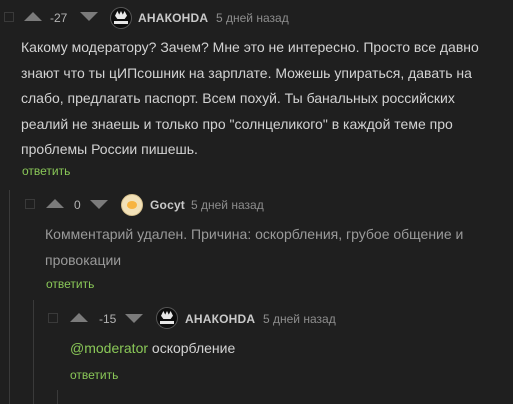 Image resolution: width=513 pixels, height=404 pixels. Describe the element at coordinates (83, 259) in the screenshot. I see `comment-line: провокации` at that location.